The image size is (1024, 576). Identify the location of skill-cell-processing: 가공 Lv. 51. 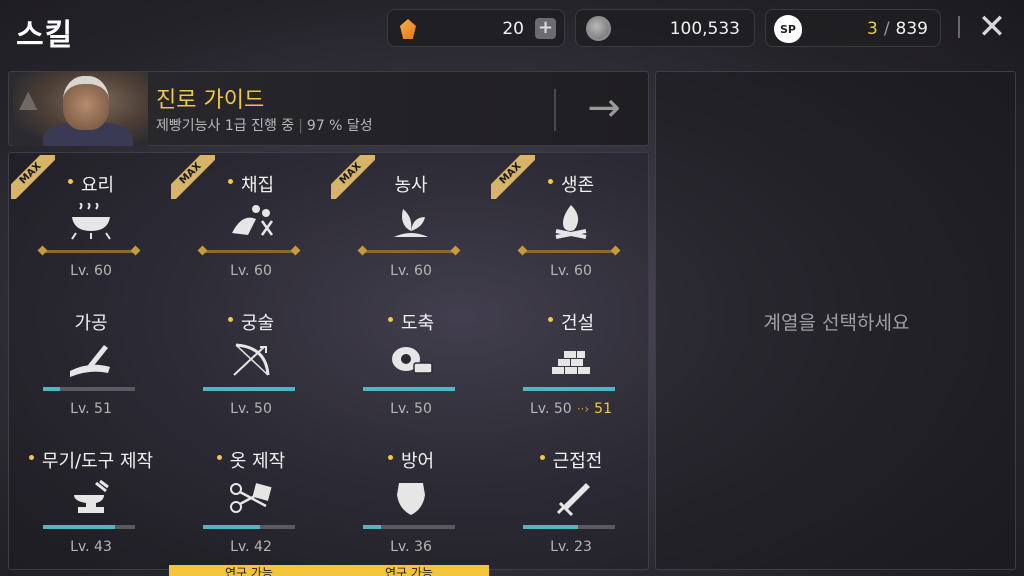
(91, 361).